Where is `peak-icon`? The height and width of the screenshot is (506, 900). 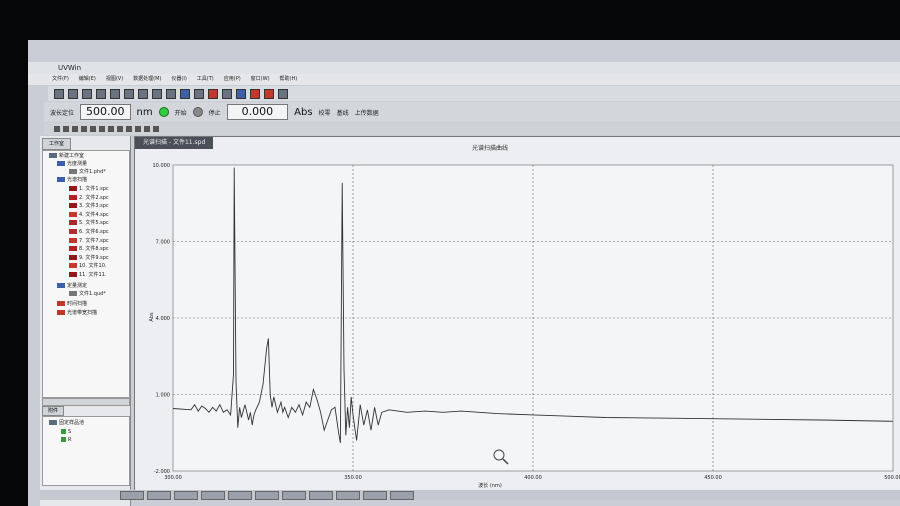
peak-icon is located at coordinates (93, 129).